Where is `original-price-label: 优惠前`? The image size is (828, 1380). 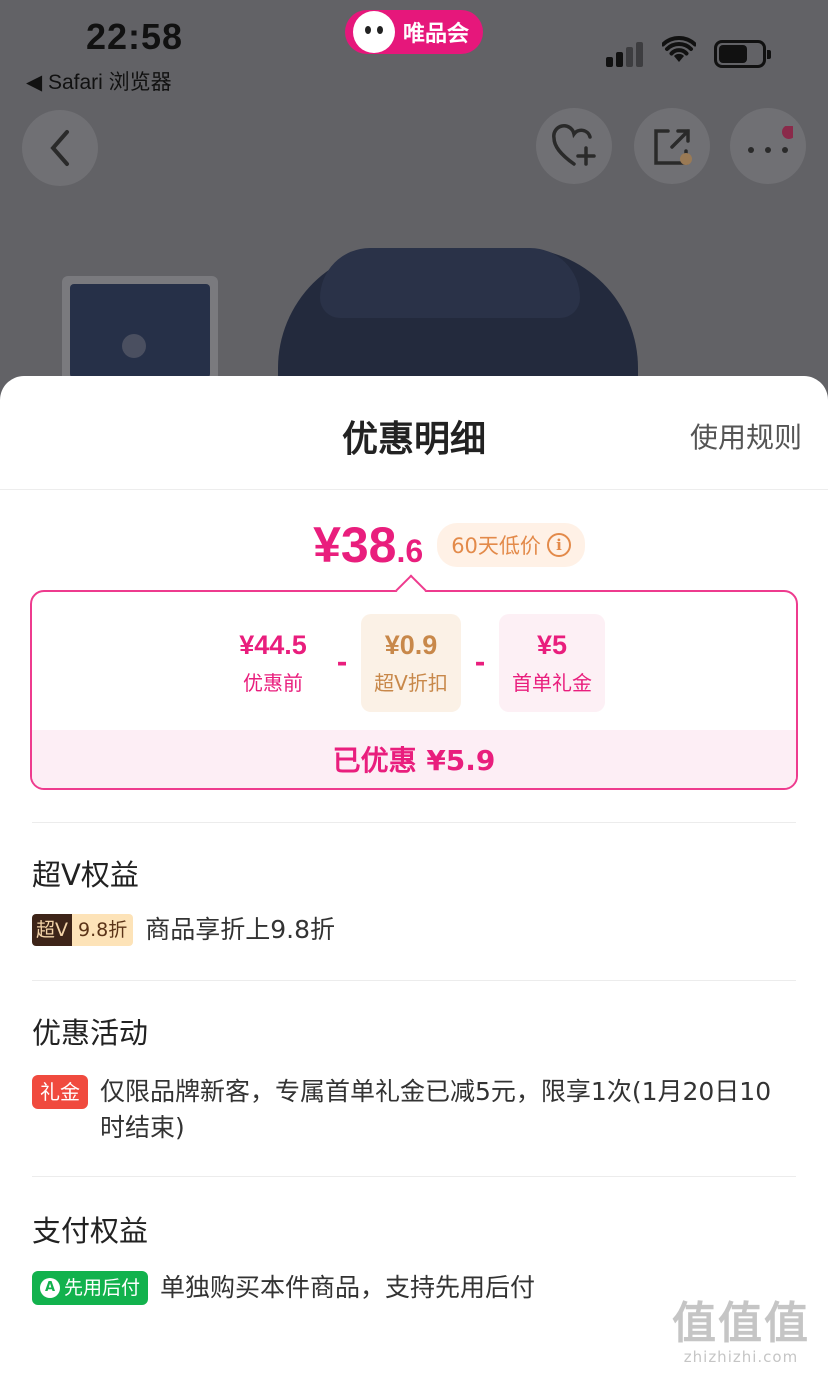 original-price-label: 优惠前 is located at coordinates (273, 683).